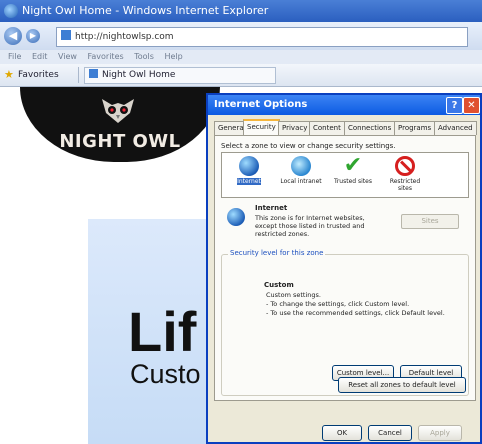  Describe the element at coordinates (344, 105) in the screenshot. I see `dialog-title-bar: Internet Options ? ✕` at that location.